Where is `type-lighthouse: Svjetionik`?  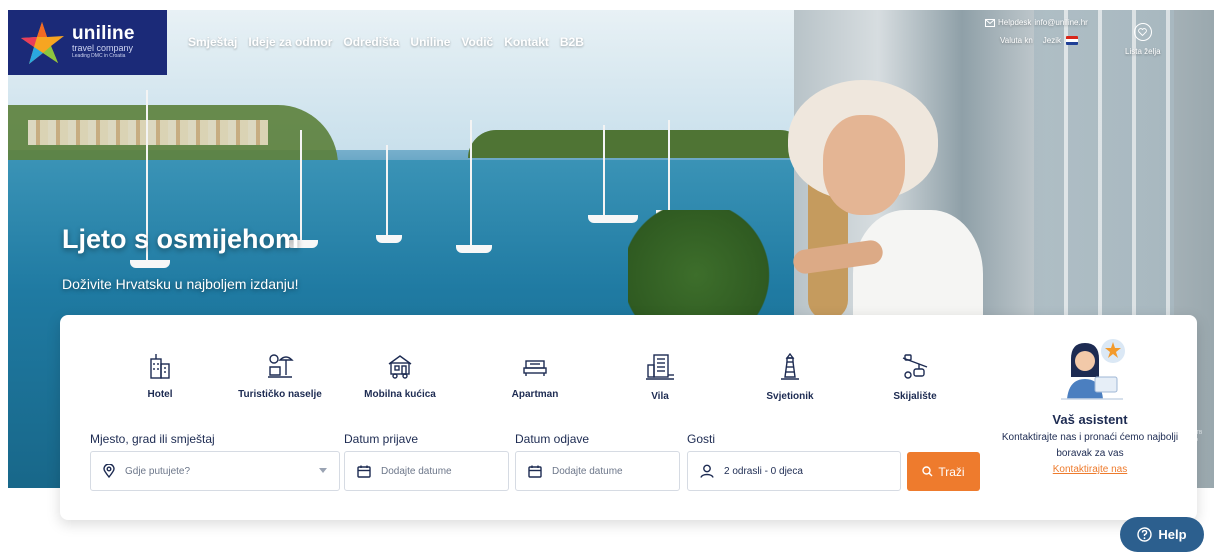 type-lighthouse: Svjetionik is located at coordinates (790, 377).